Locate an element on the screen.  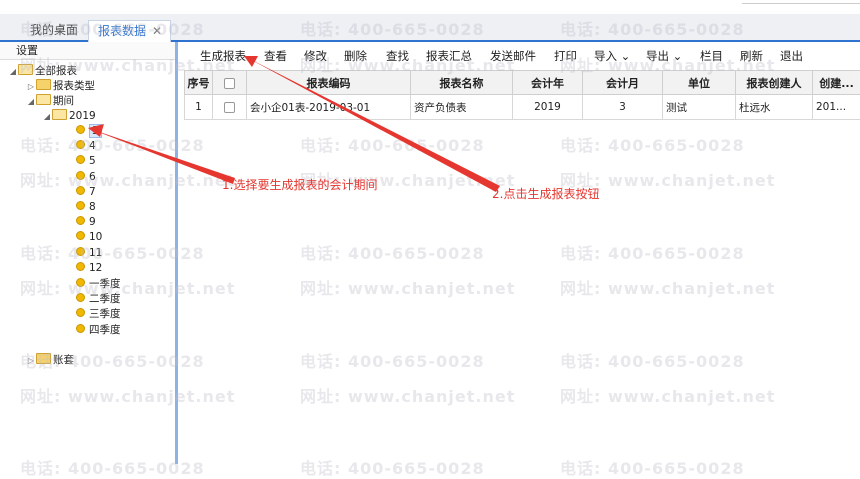
tree-node-label: 5 is located at coordinates (92, 161).